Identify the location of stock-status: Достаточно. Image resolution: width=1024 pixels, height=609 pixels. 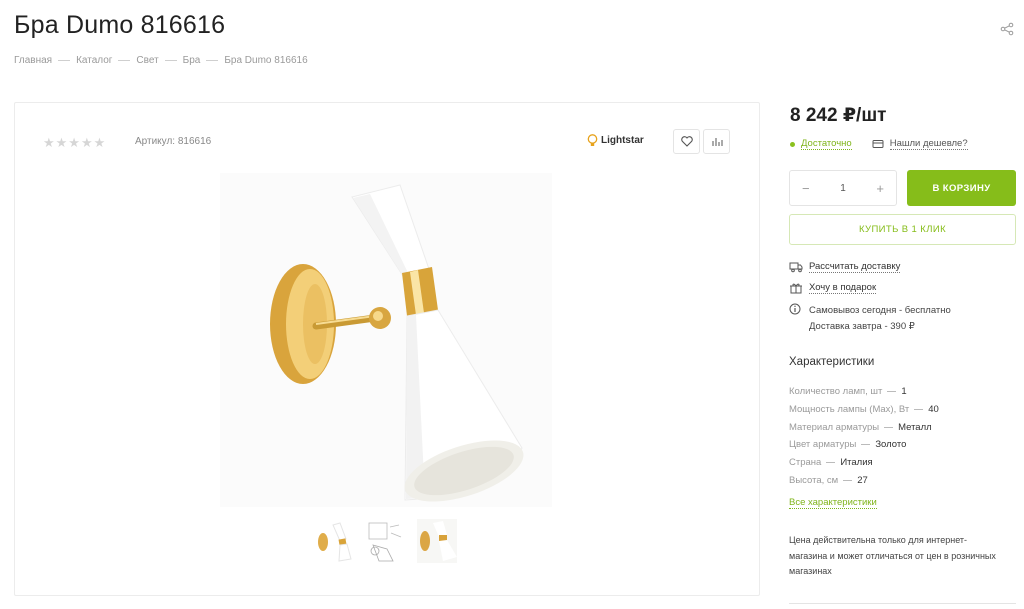
(826, 144).